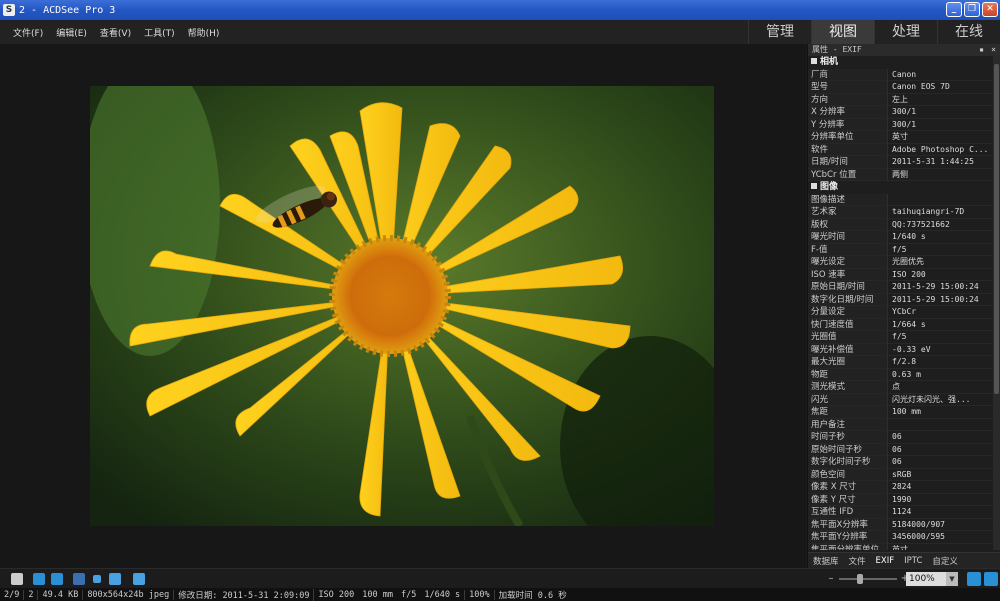  I want to click on property-row: 用户备注, so click(901, 424).